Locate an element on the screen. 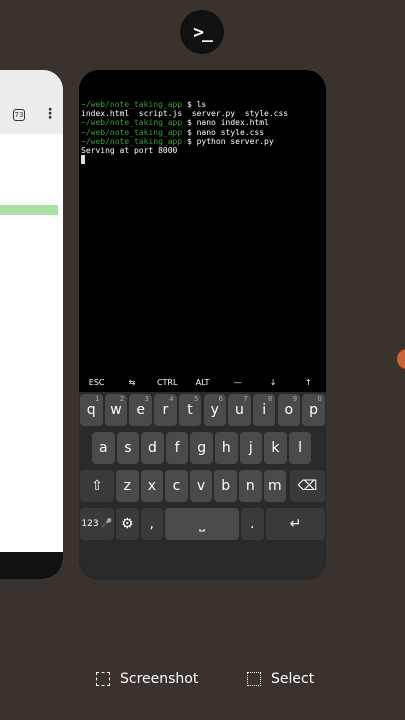  recent-app-card-browser: 73 ⋮ is located at coordinates (31, 324).